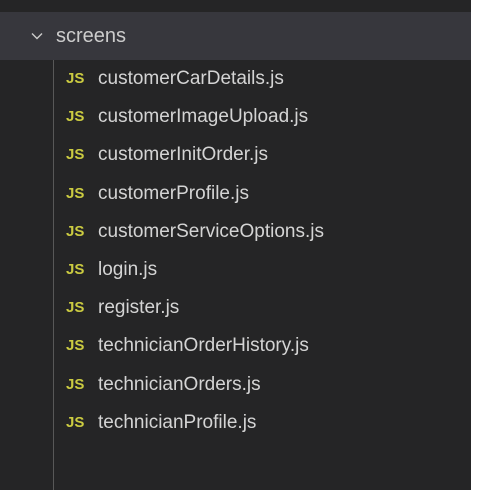 The image size is (495, 490). Describe the element at coordinates (235, 36) in the screenshot. I see `folder-row-screens: screens` at that location.